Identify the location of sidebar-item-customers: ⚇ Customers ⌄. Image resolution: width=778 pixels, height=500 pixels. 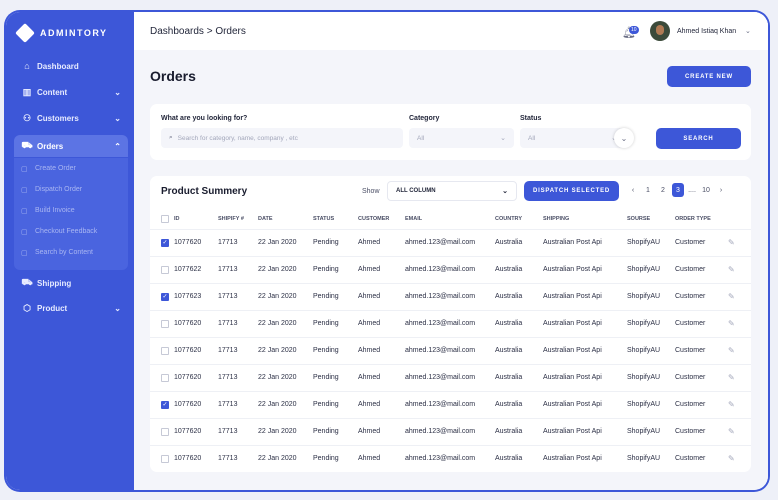
(71, 118).